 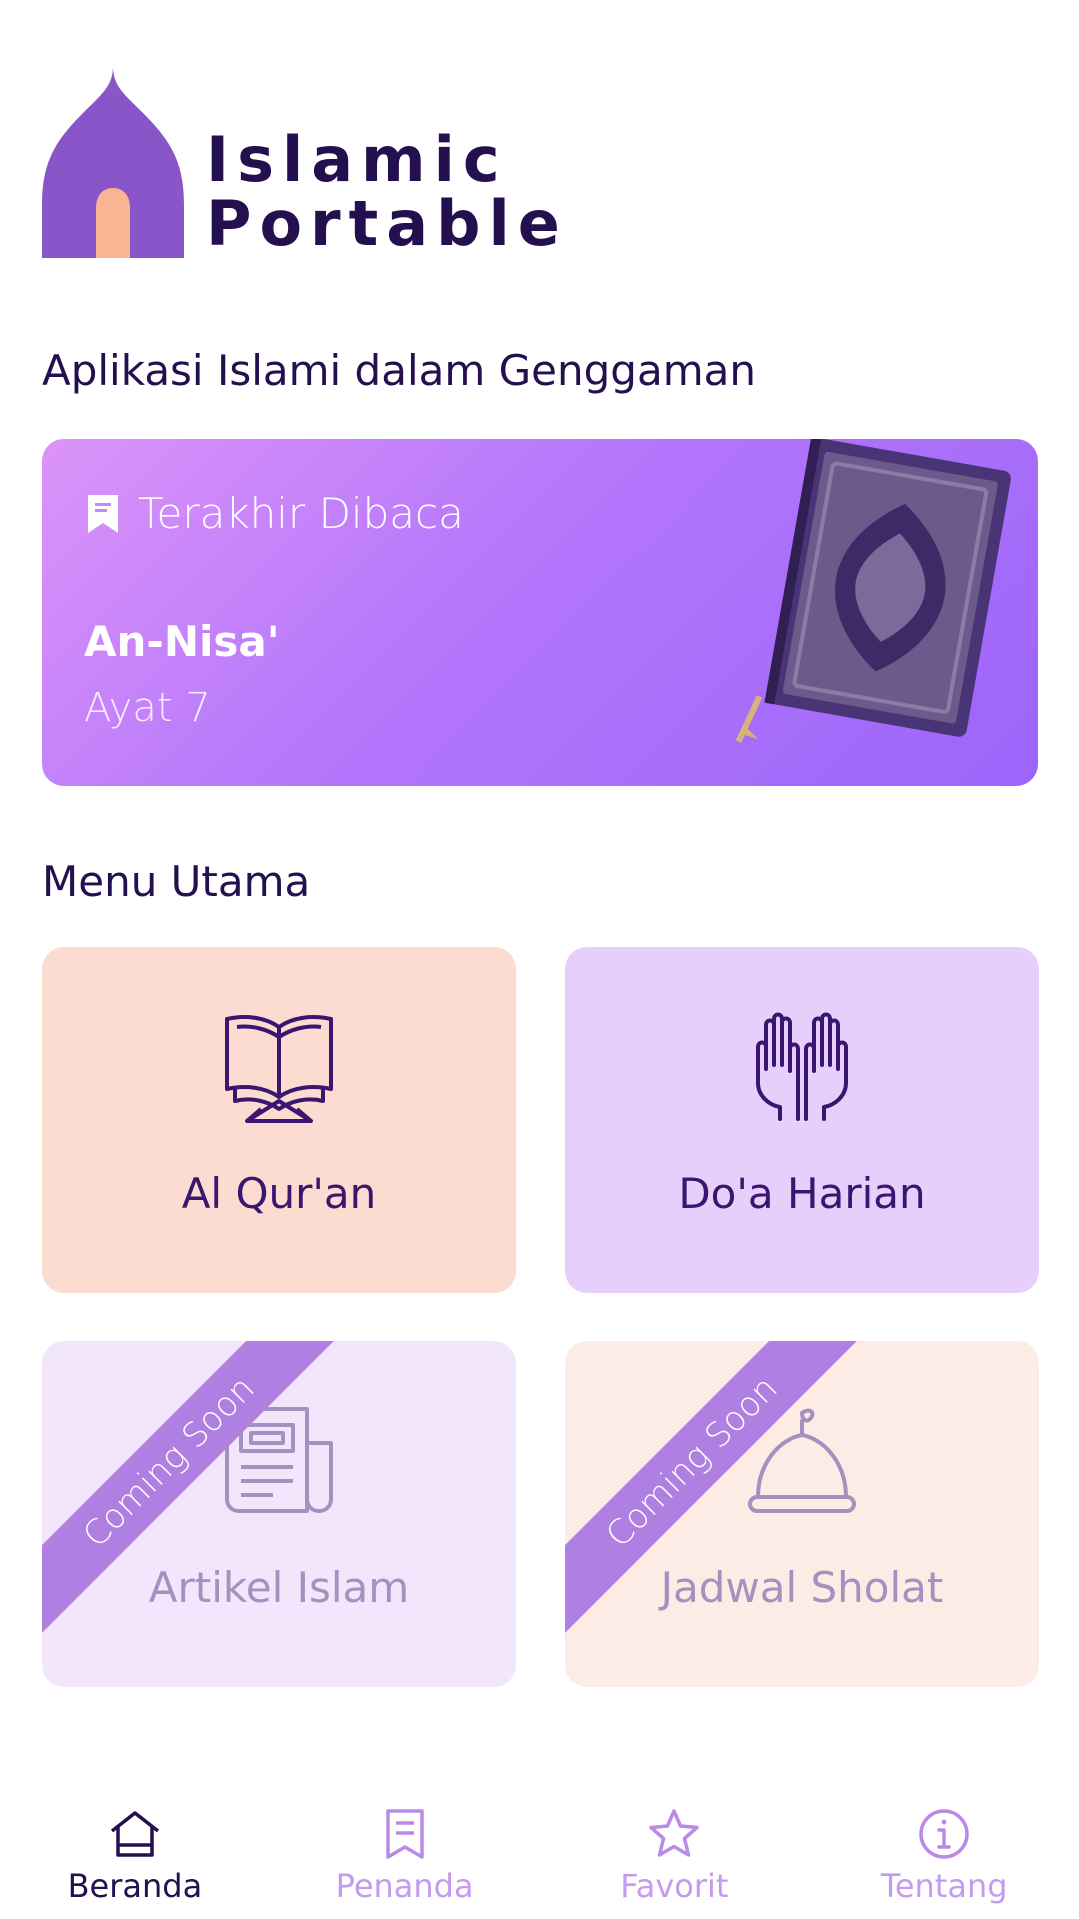 I want to click on home-icon, so click(x=134, y=1834).